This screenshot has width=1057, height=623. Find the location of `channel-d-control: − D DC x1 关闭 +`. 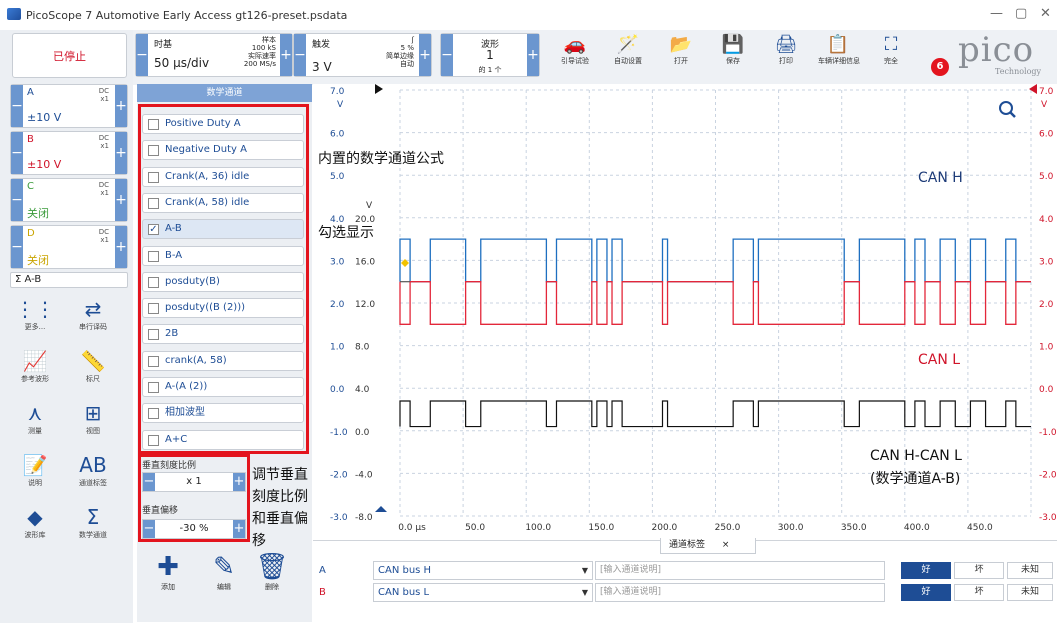

channel-d-control: − D DC x1 关闭 + is located at coordinates (69, 247).